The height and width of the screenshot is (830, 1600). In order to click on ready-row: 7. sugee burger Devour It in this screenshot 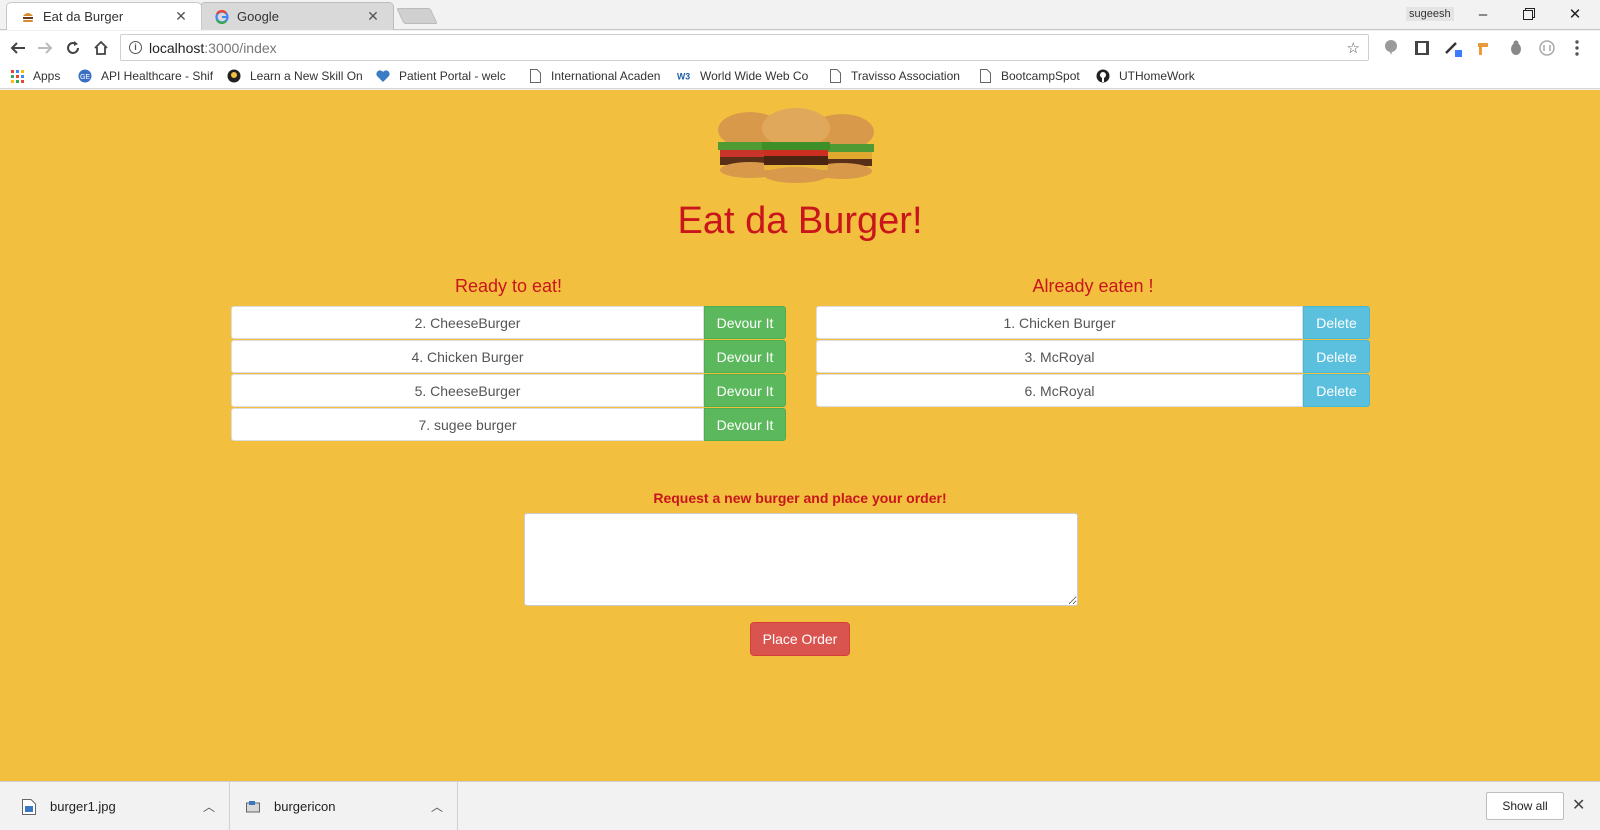, I will do `click(508, 424)`.